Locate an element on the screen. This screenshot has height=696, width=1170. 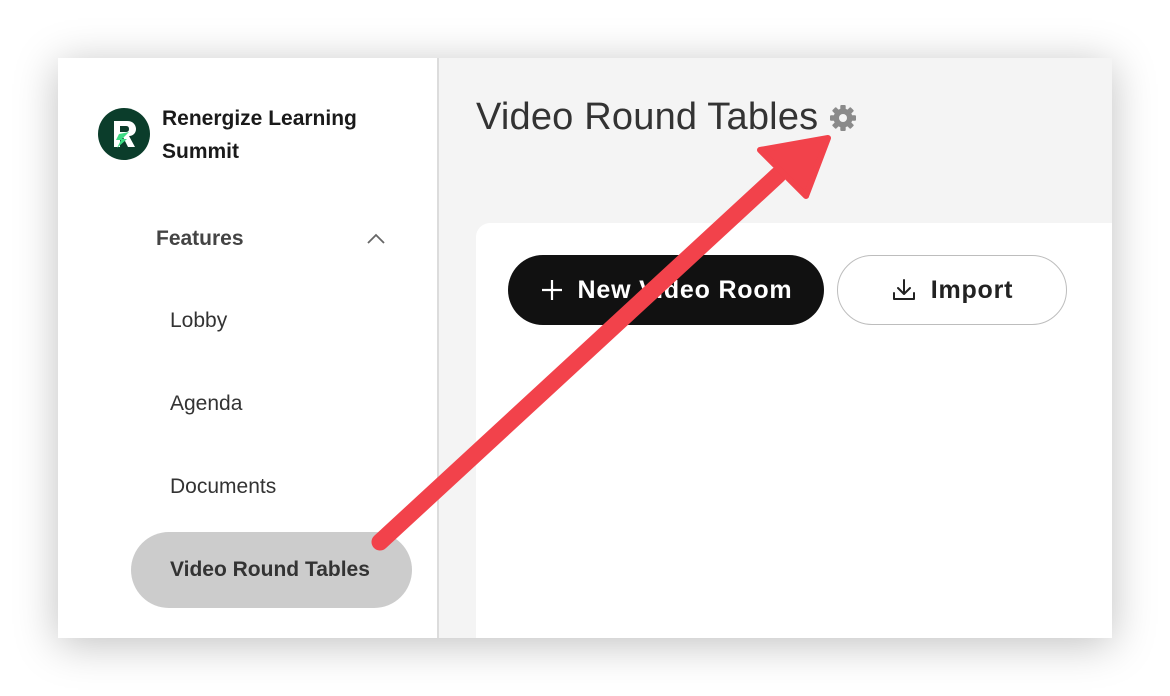
section-title: Features is located at coordinates (200, 238).